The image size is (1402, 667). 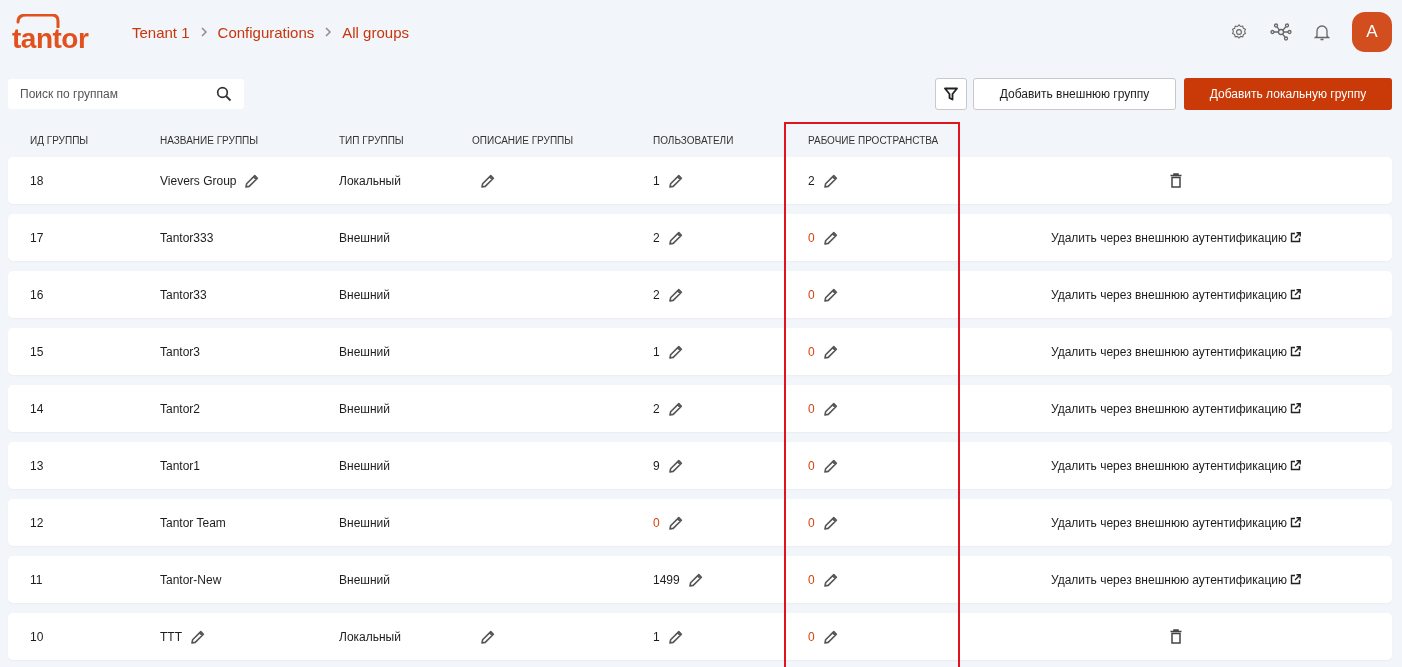 What do you see at coordinates (187, 237) in the screenshot?
I see `group-name: Tantor333` at bounding box center [187, 237].